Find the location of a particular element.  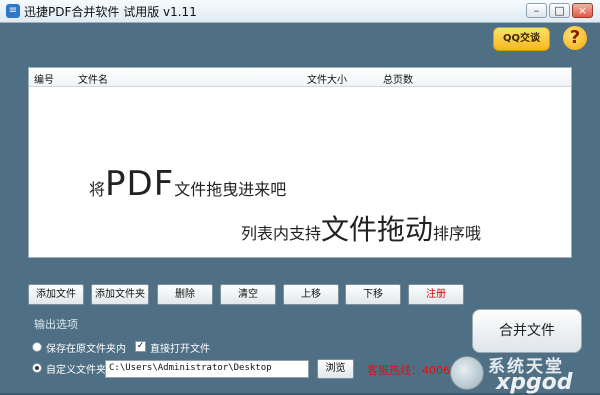

qq-chat-button: QQ交谈 is located at coordinates (521, 39).